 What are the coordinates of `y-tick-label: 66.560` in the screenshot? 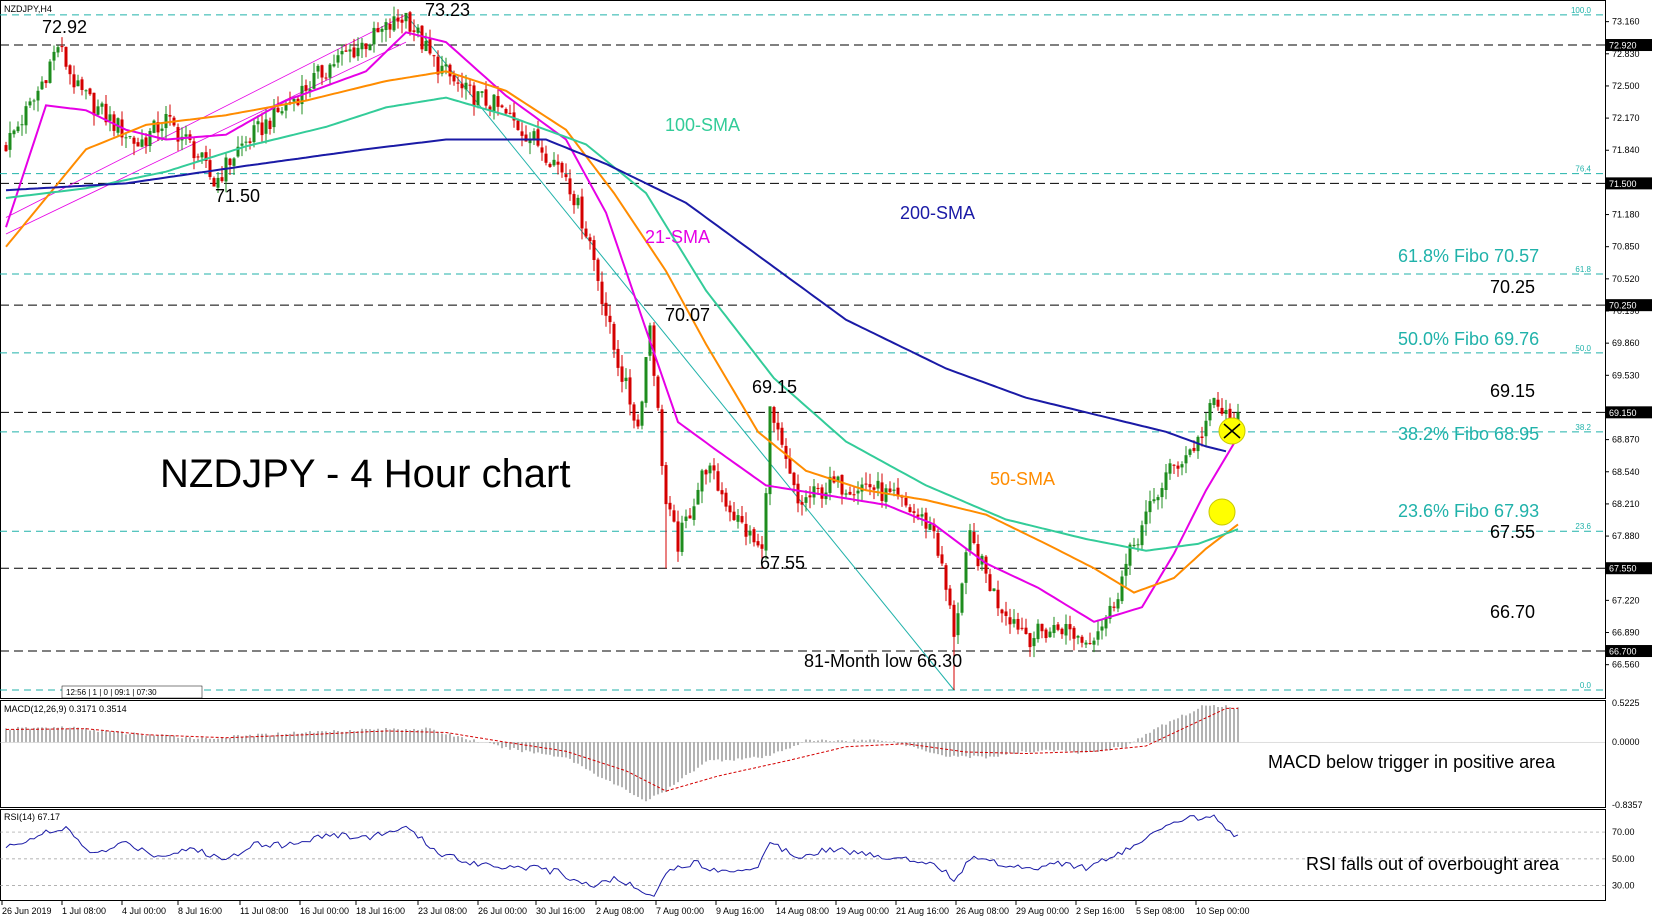 It's located at (1626, 665).